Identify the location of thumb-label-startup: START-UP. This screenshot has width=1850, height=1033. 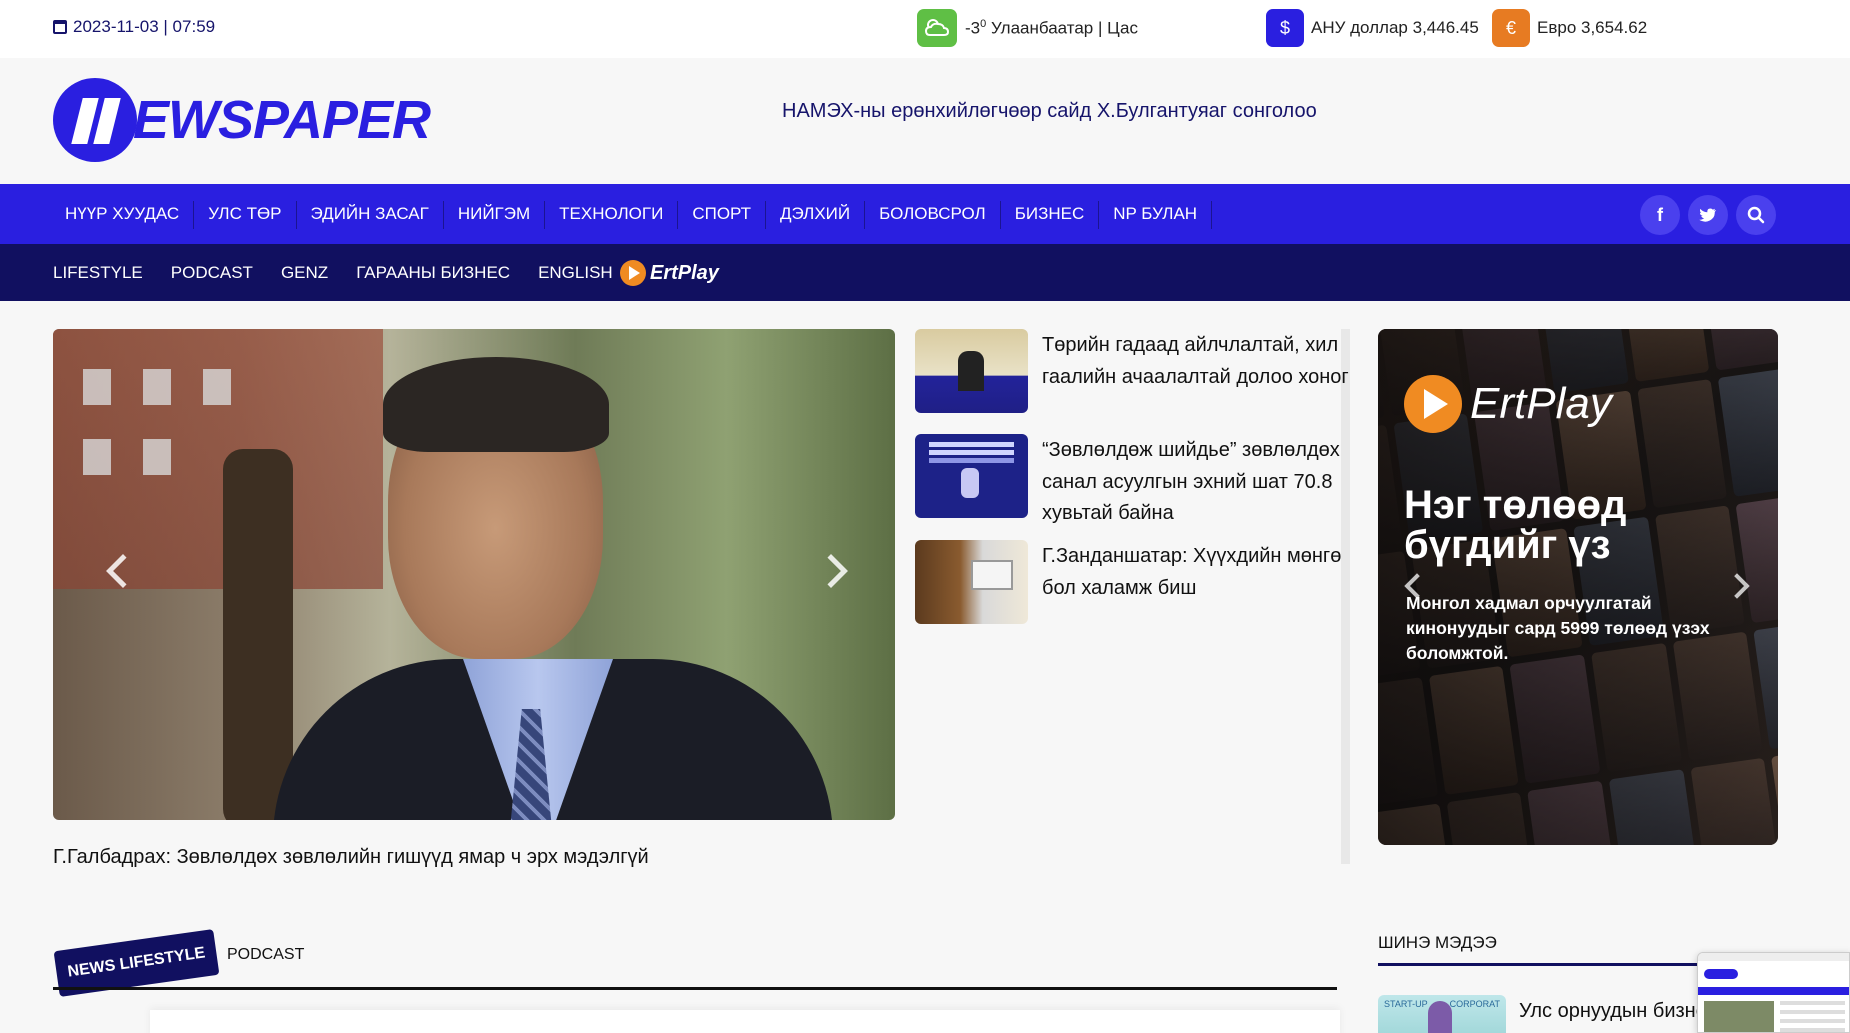
(1406, 1004).